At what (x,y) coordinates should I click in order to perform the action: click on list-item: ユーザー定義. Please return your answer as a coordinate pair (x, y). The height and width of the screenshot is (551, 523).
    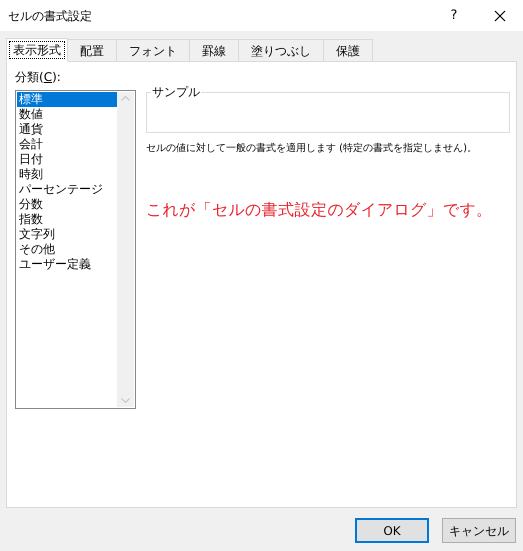
    Looking at the image, I should click on (67, 264).